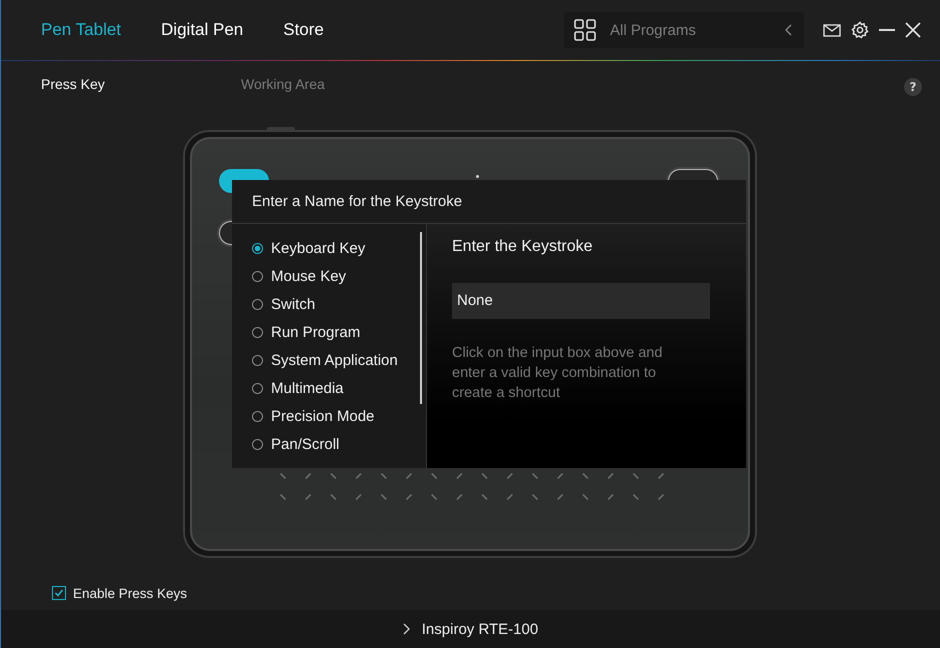 This screenshot has width=940, height=648. Describe the element at coordinates (141, 84) in the screenshot. I see `sub-tab: Press Key` at that location.